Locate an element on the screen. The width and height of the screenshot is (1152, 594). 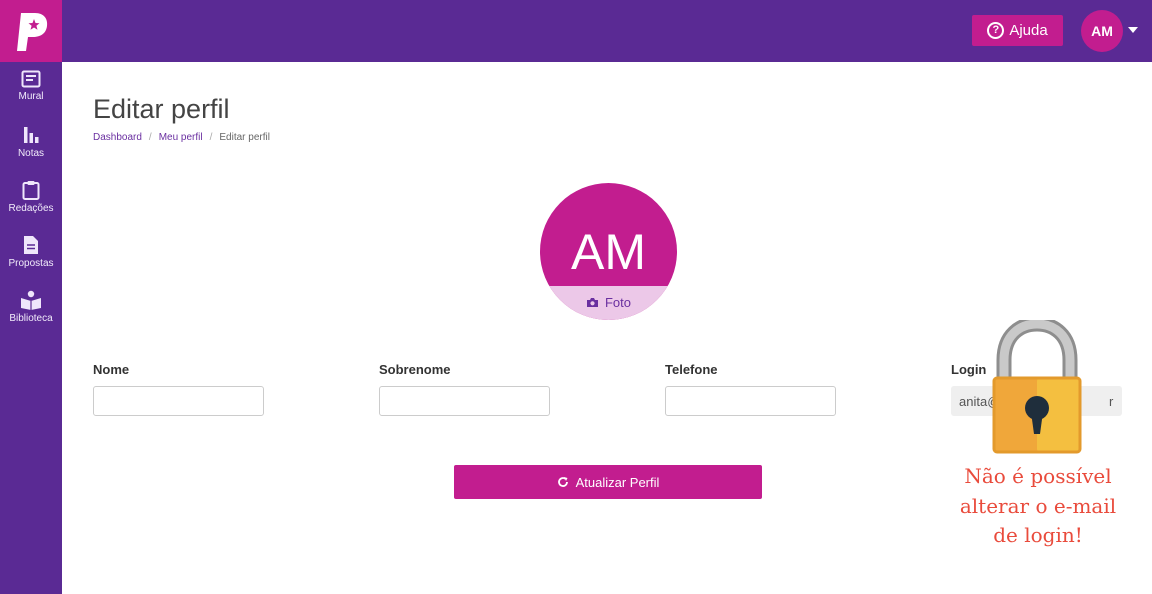
breadcrumb: Dashboard / Meu perfil / Editar perfil is located at coordinates (181, 137).